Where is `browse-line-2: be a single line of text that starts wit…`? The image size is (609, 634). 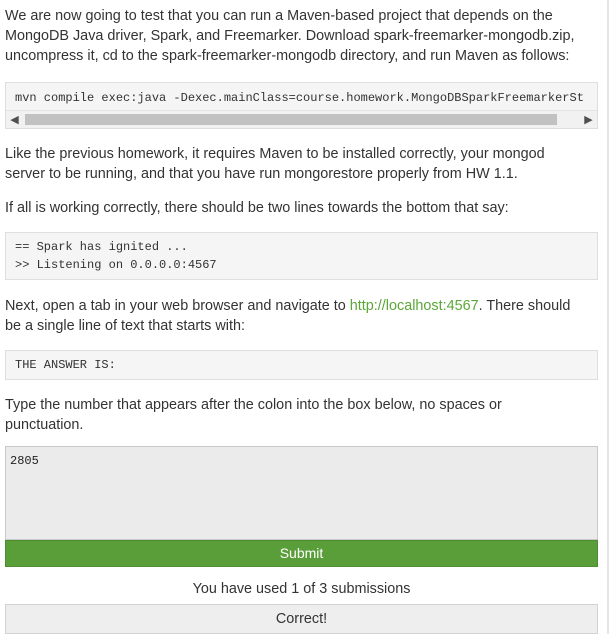 browse-line-2: be a single line of text that starts wit… is located at coordinates (125, 326).